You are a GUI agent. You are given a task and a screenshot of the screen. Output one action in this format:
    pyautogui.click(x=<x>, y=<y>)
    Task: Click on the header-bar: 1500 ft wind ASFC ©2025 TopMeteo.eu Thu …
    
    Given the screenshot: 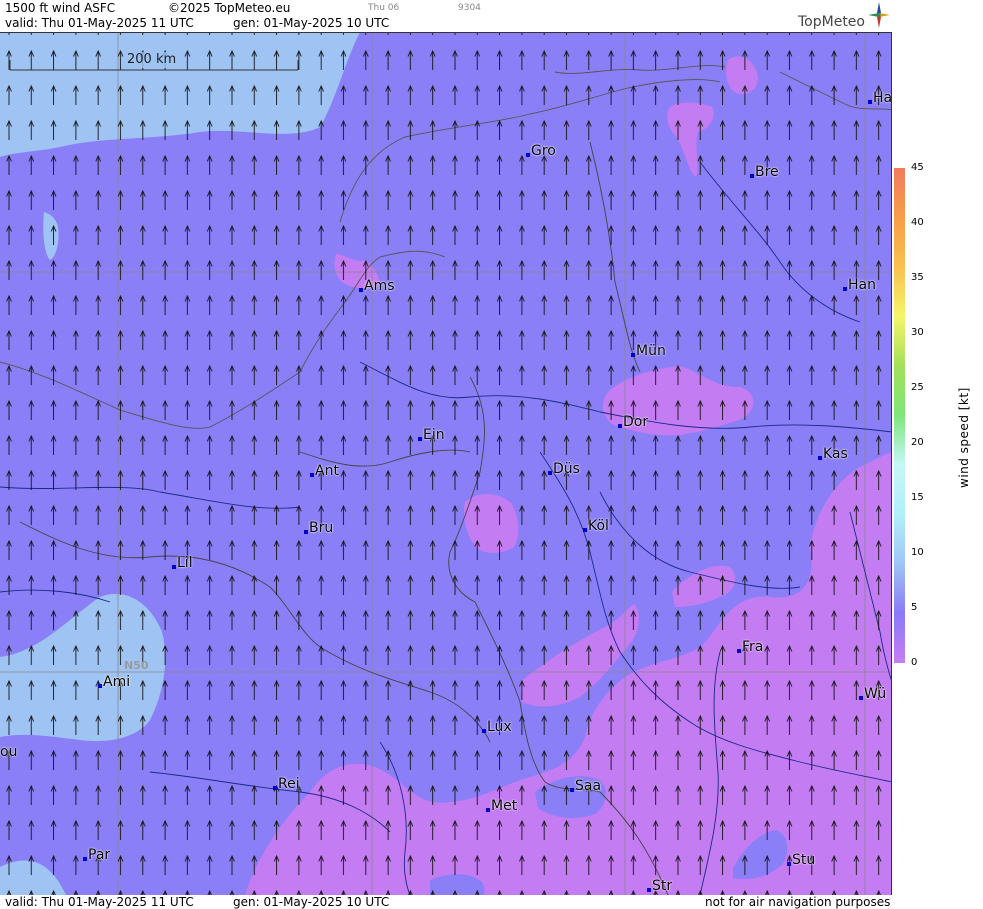 What is the action you would take?
    pyautogui.click(x=446, y=16)
    